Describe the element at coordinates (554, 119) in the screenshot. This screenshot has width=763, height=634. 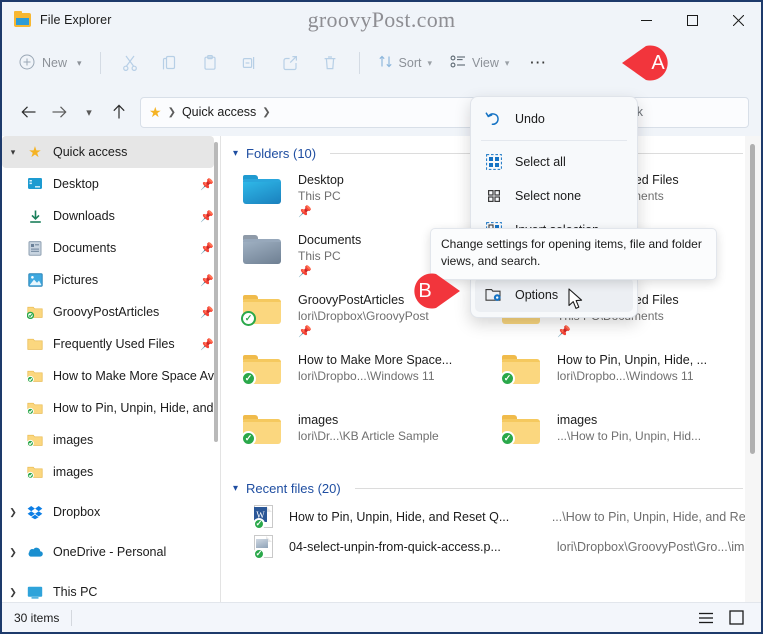
I see `menu-item-undo: Undo` at that location.